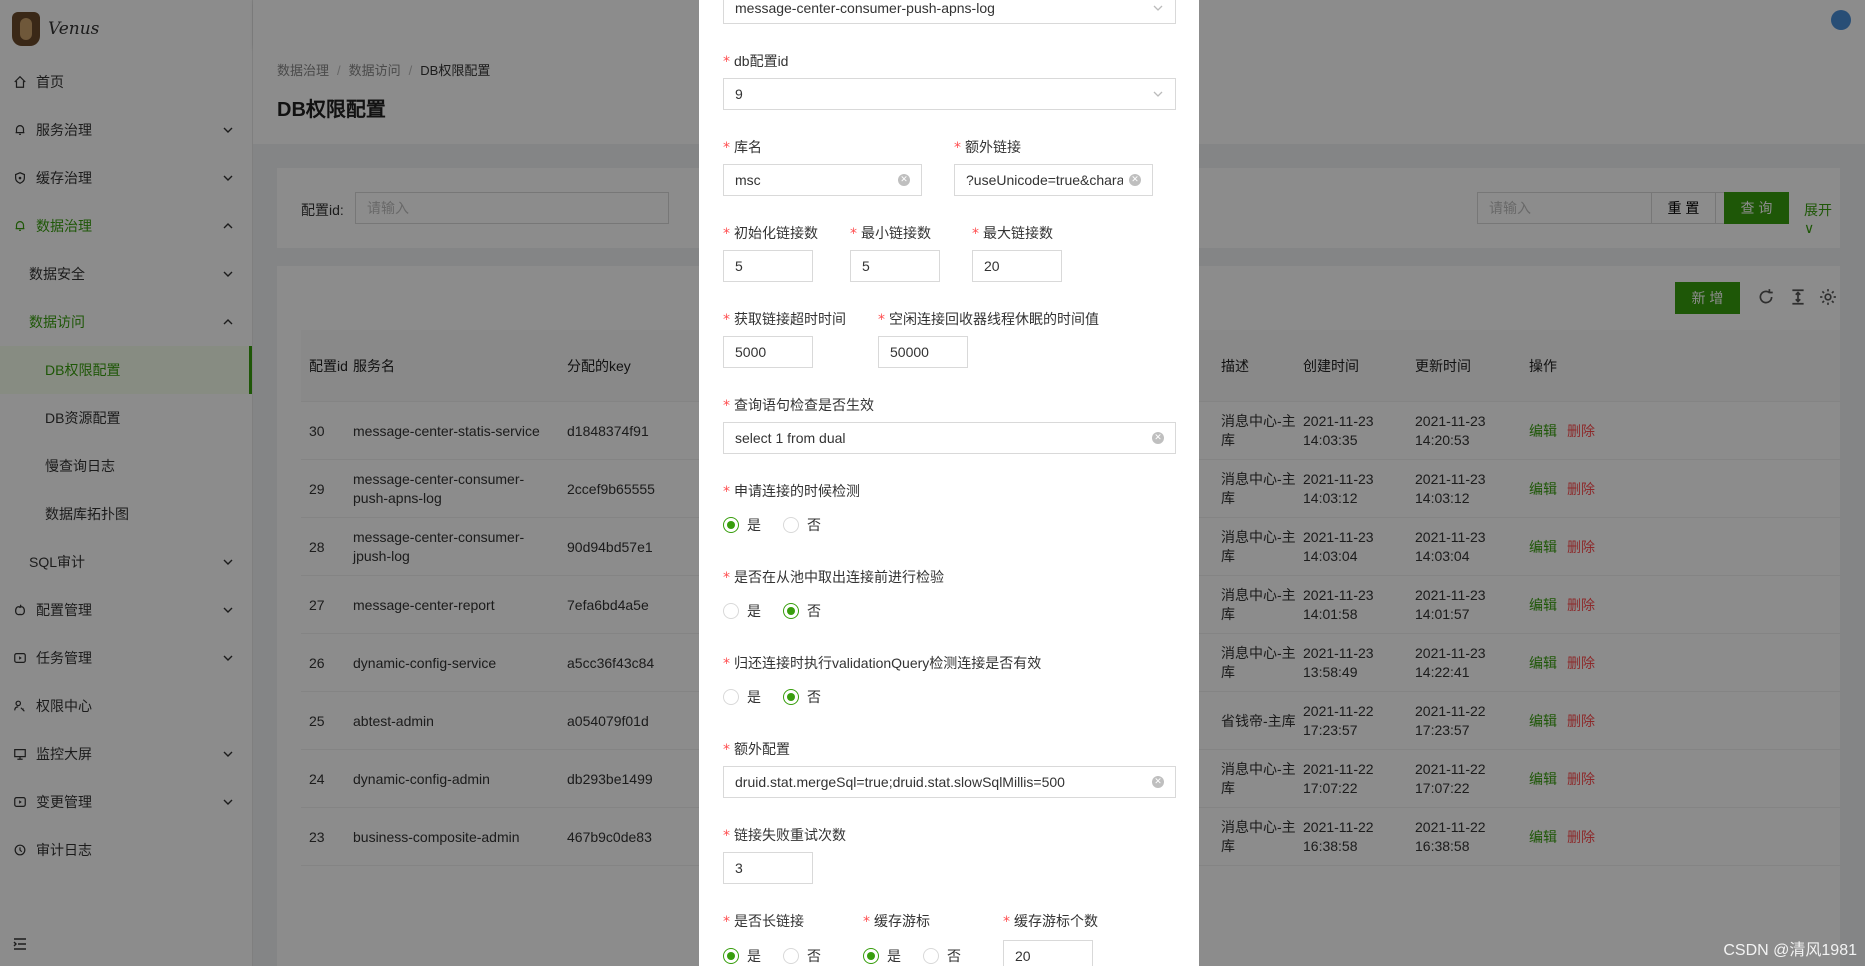 Image resolution: width=1865 pixels, height=966 pixels. Describe the element at coordinates (768, 266) in the screenshot. I see `init-conn-input: 5` at that location.